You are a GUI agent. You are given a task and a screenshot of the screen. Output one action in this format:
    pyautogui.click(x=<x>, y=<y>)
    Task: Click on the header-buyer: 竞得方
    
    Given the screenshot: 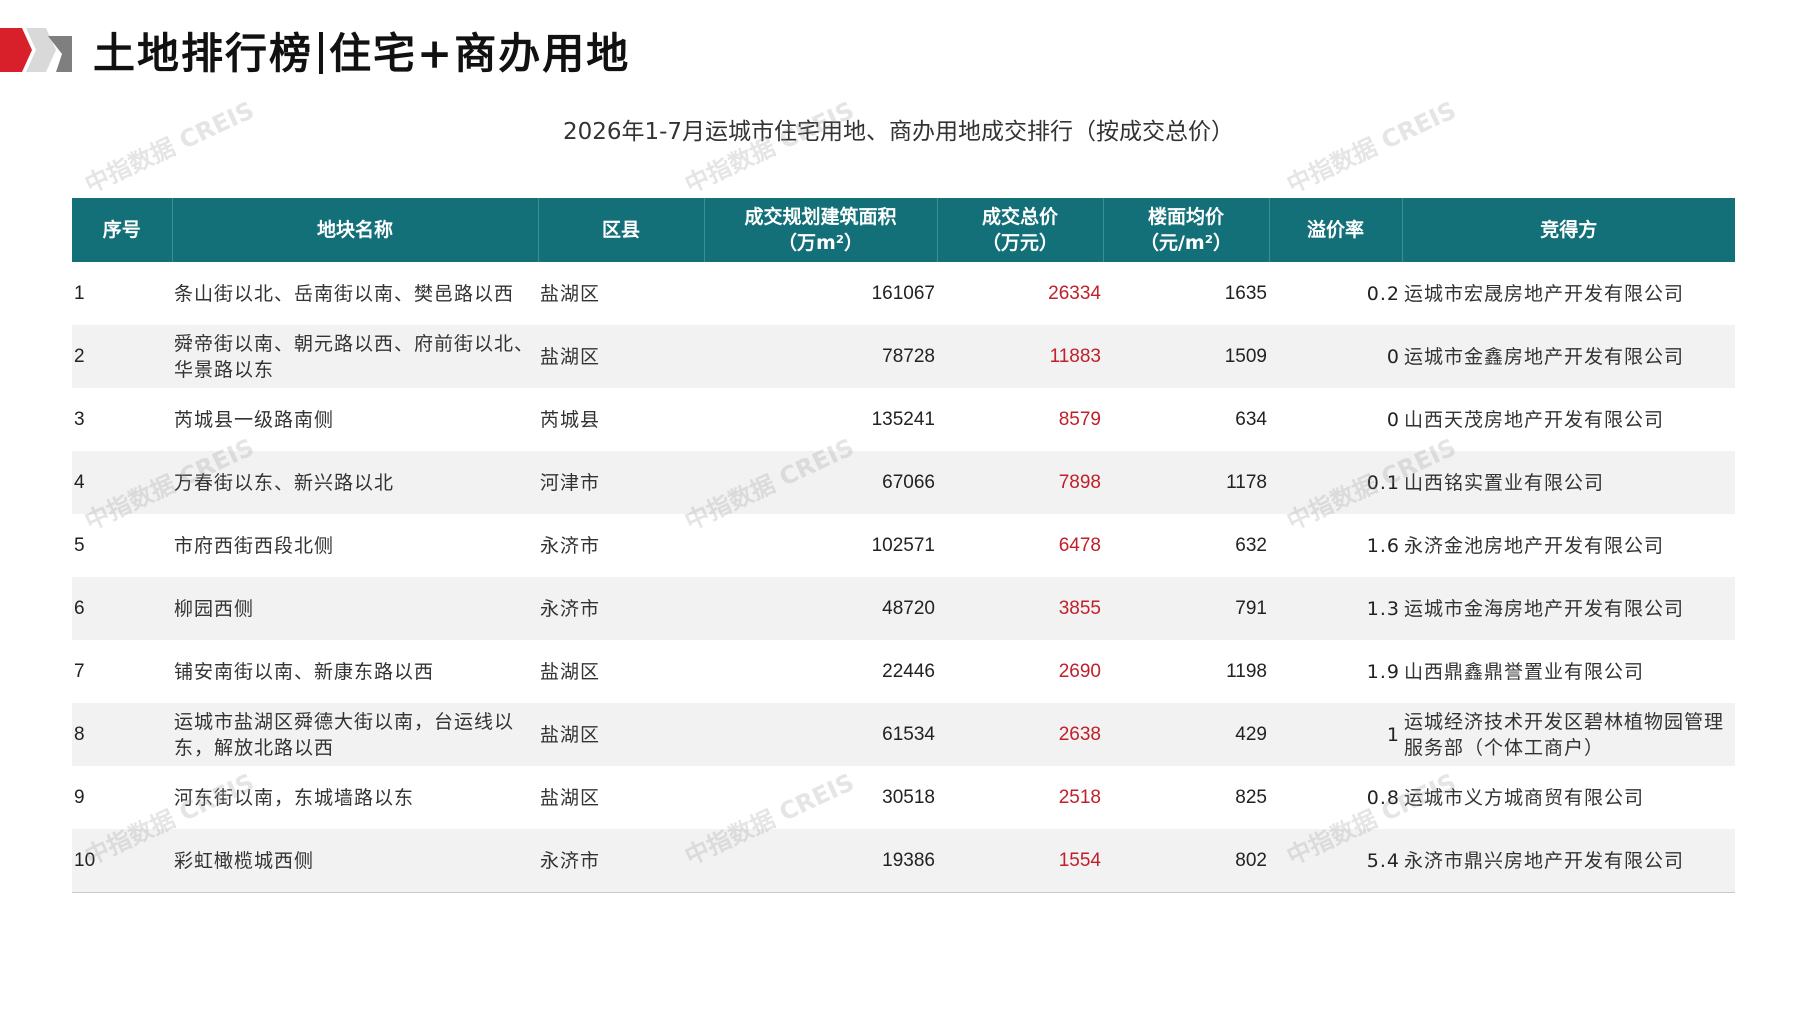 What is the action you would take?
    pyautogui.click(x=1568, y=230)
    